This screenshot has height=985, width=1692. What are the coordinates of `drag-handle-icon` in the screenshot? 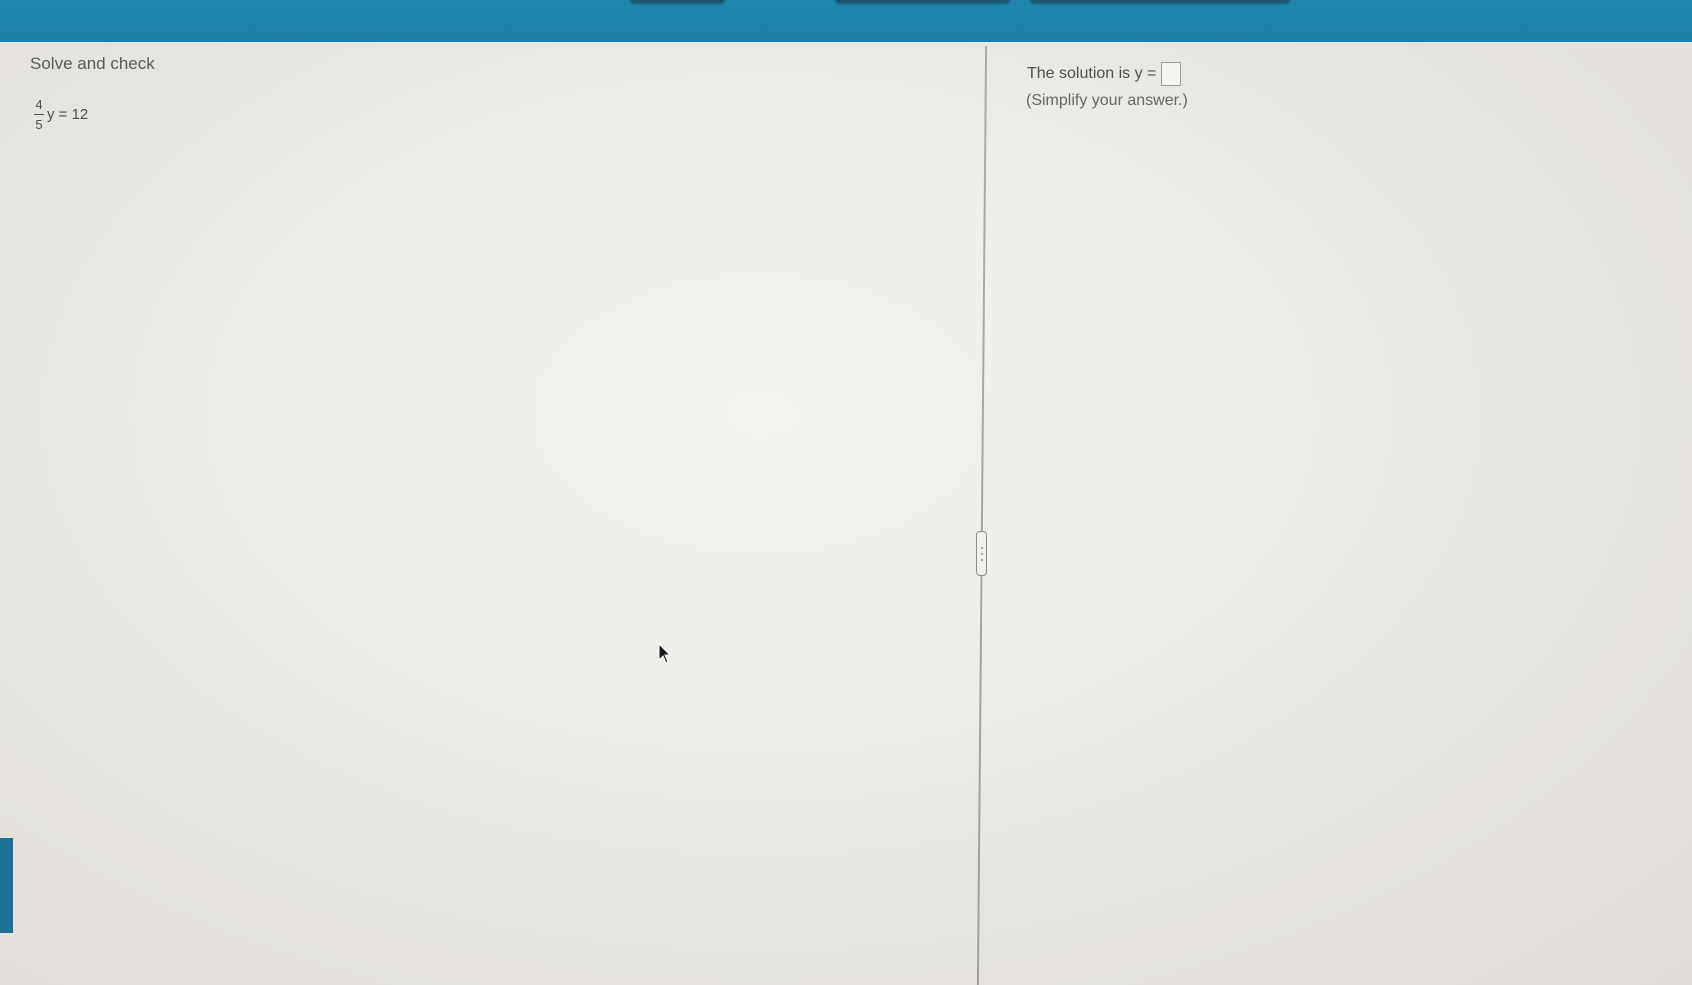 It's located at (981, 553).